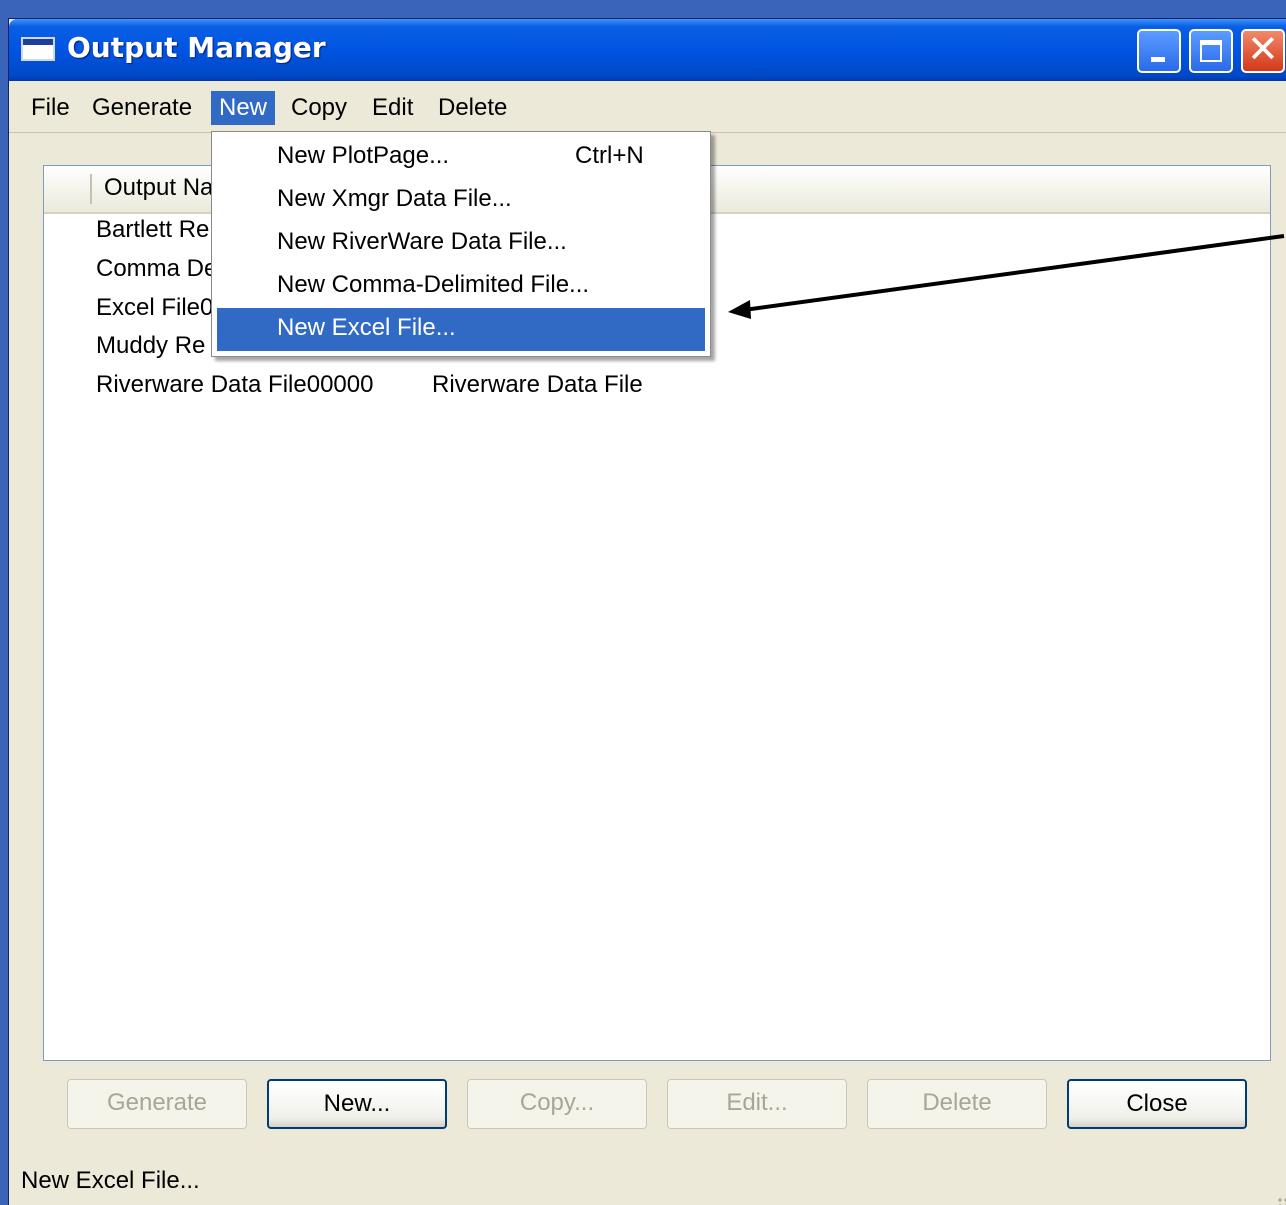  I want to click on arrow-line, so click(1014, 273).